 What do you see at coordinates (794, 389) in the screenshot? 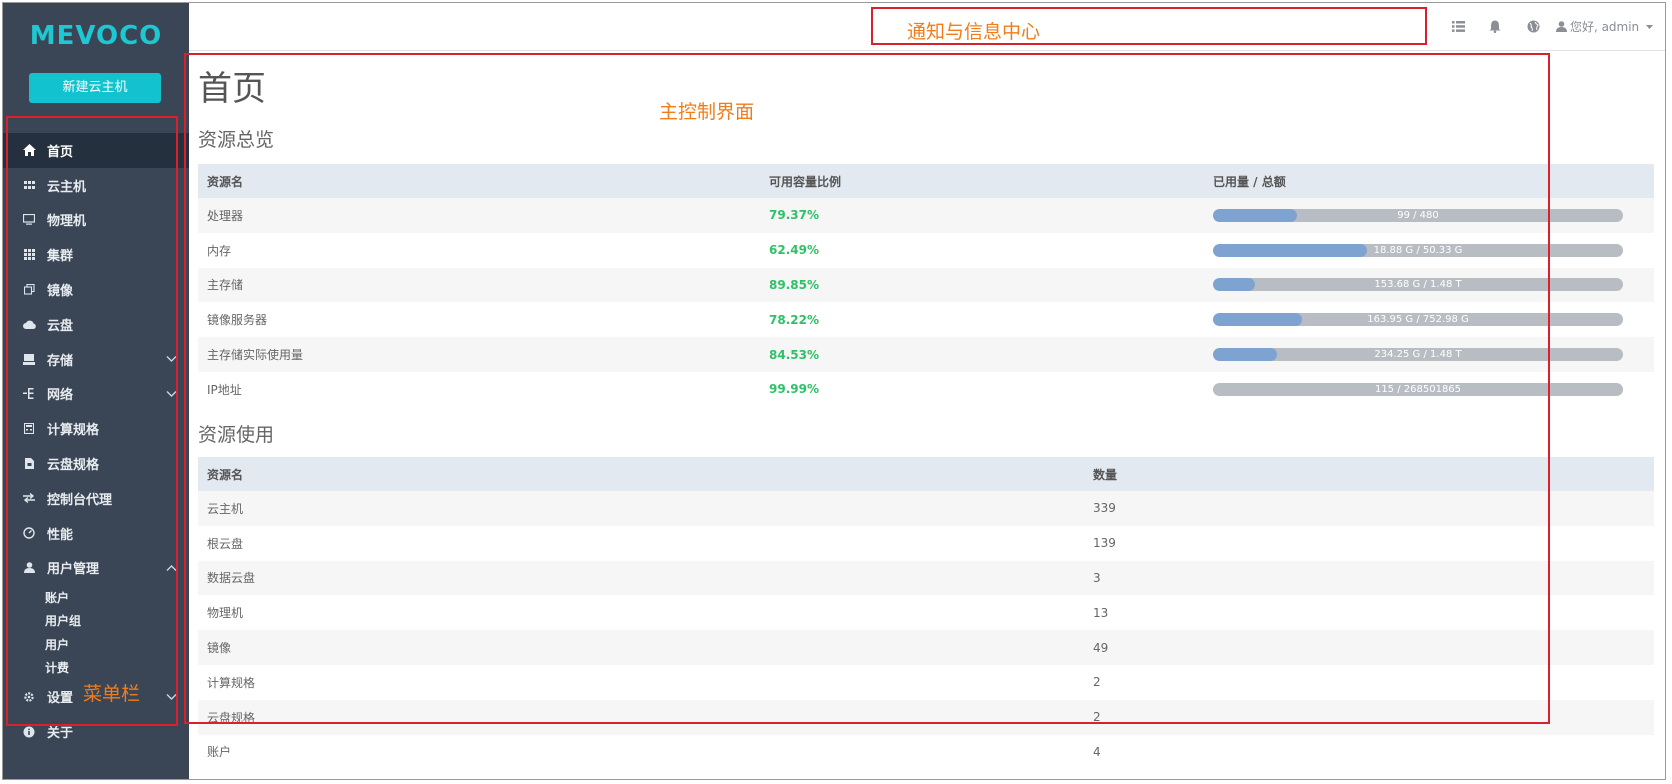
I see `percent-value: 99.99%` at bounding box center [794, 389].